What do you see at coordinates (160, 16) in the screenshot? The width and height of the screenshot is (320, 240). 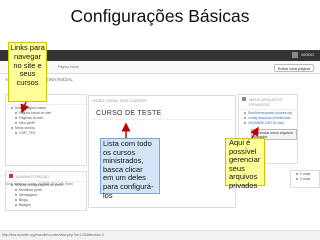 I see `slide-title: Configurações Básicas` at bounding box center [160, 16].